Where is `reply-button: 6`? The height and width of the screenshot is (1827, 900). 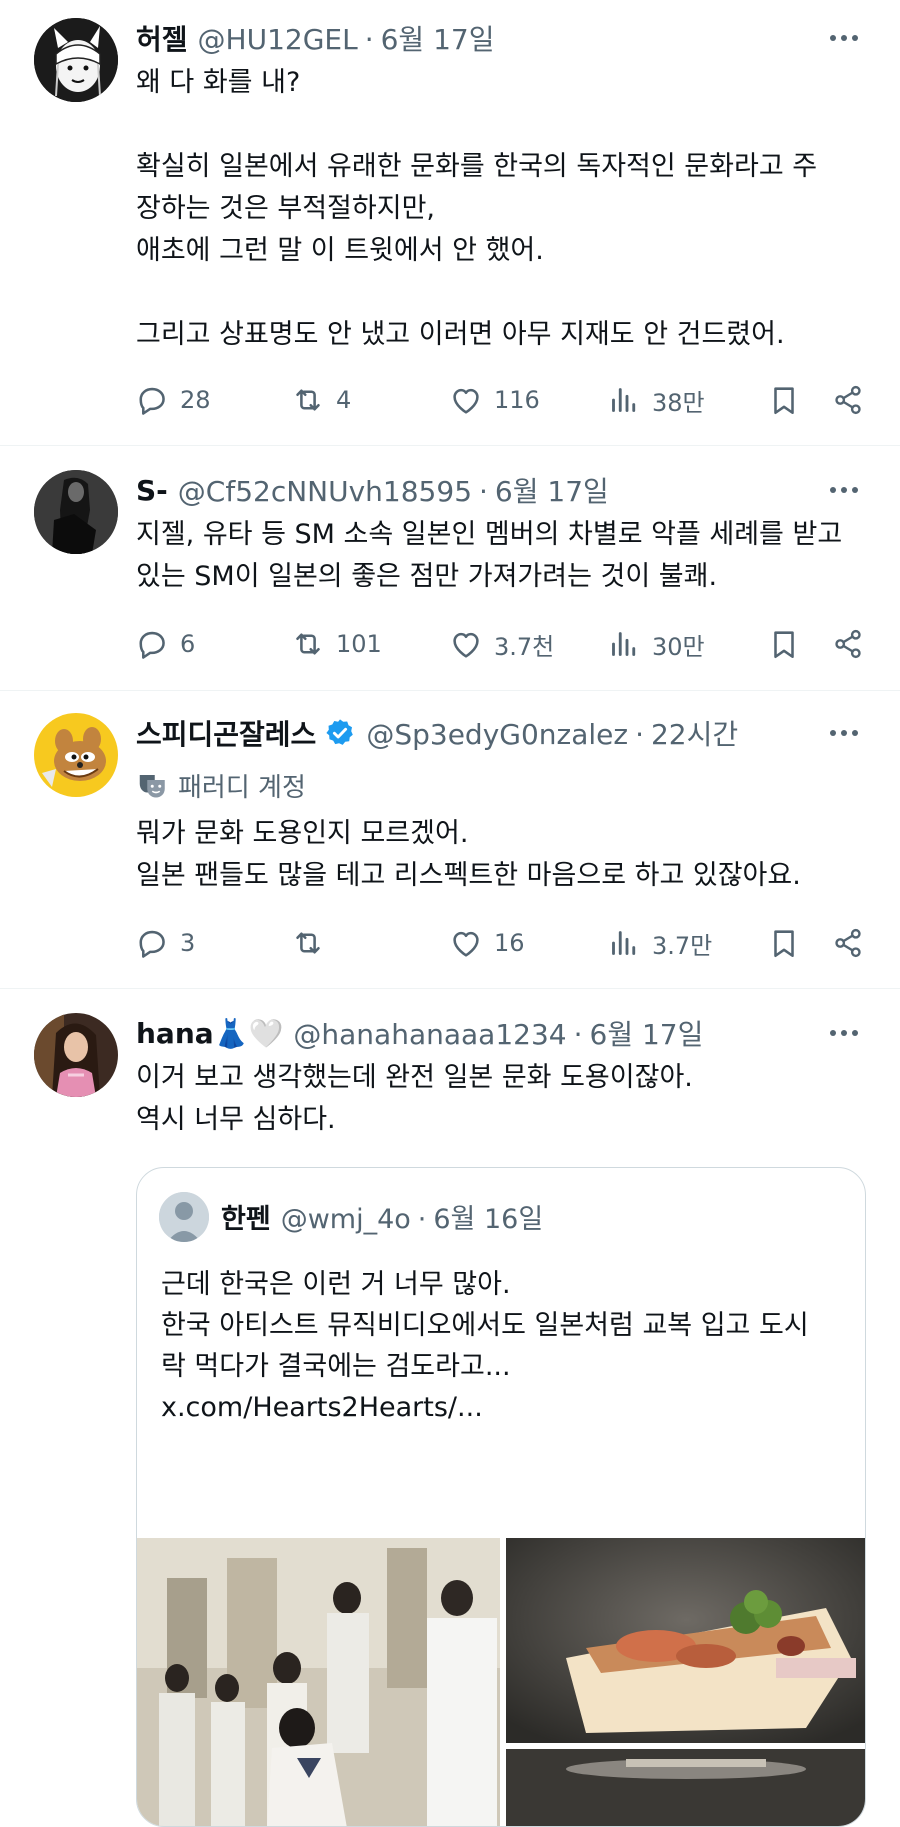 reply-button: 6 is located at coordinates (164, 644).